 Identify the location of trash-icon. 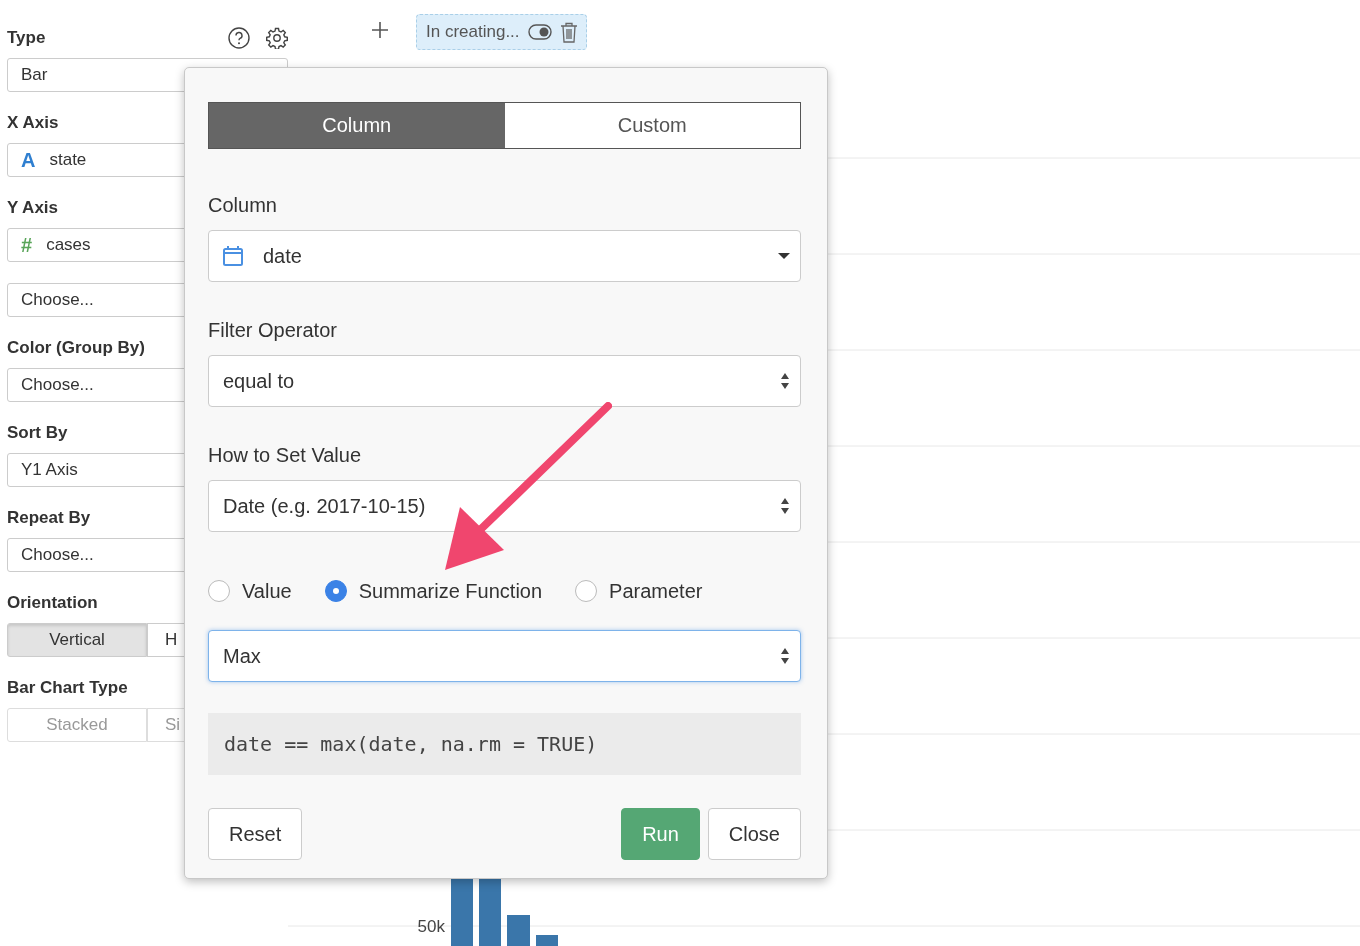
(568, 32).